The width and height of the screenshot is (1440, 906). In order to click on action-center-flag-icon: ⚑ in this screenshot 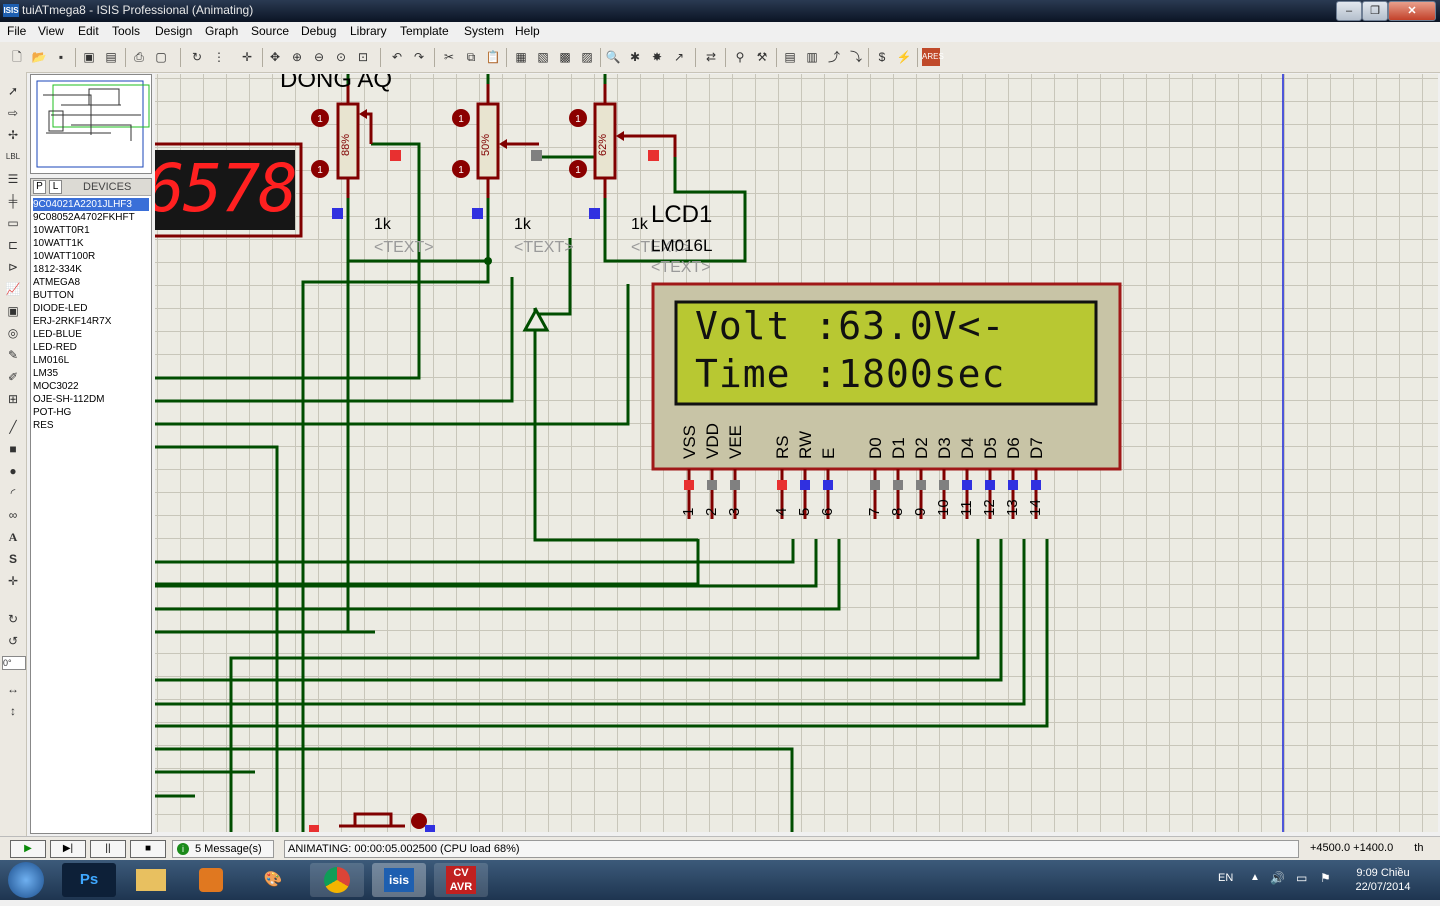, I will do `click(1325, 878)`.